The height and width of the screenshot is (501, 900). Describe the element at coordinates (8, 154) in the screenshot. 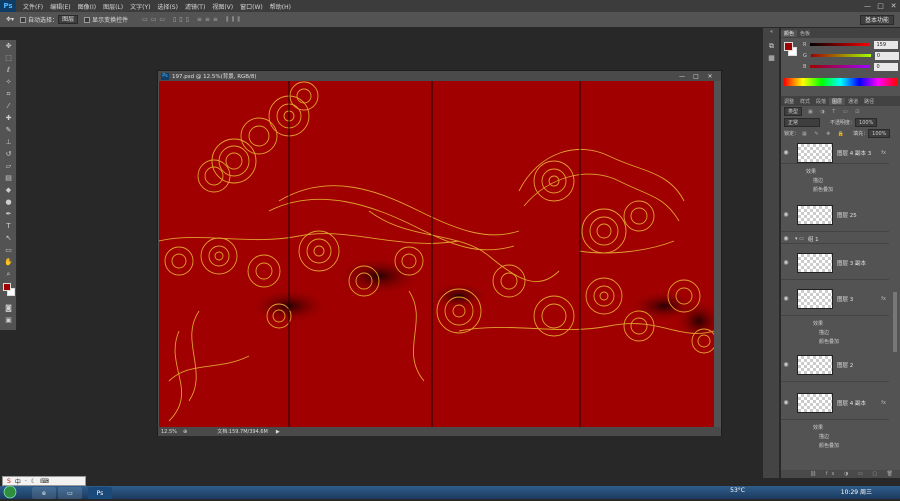

I see `history-brush-icon: ↺` at that location.